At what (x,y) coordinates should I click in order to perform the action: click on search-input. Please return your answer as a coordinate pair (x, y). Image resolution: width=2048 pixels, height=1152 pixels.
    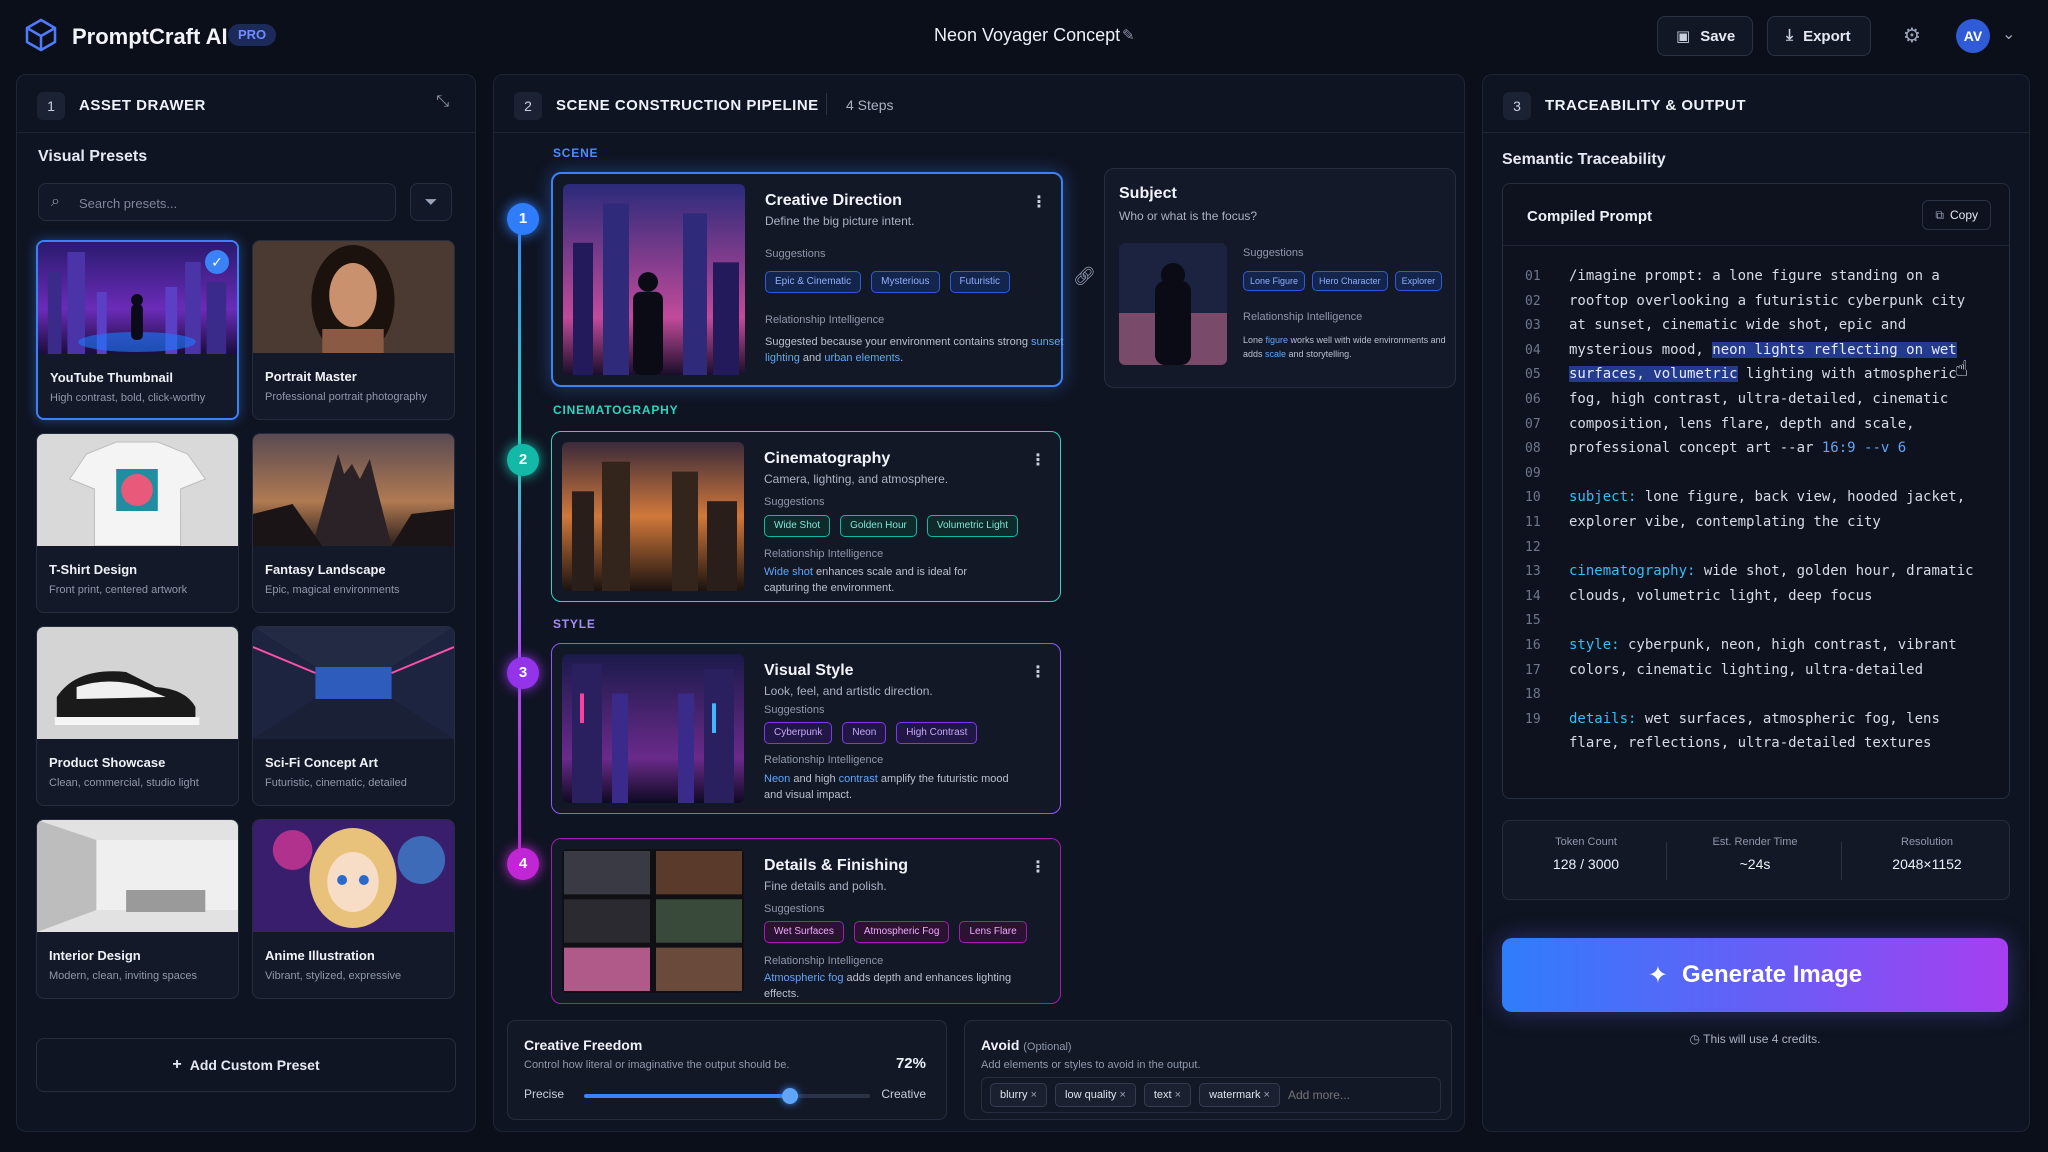
    Looking at the image, I should click on (229, 203).